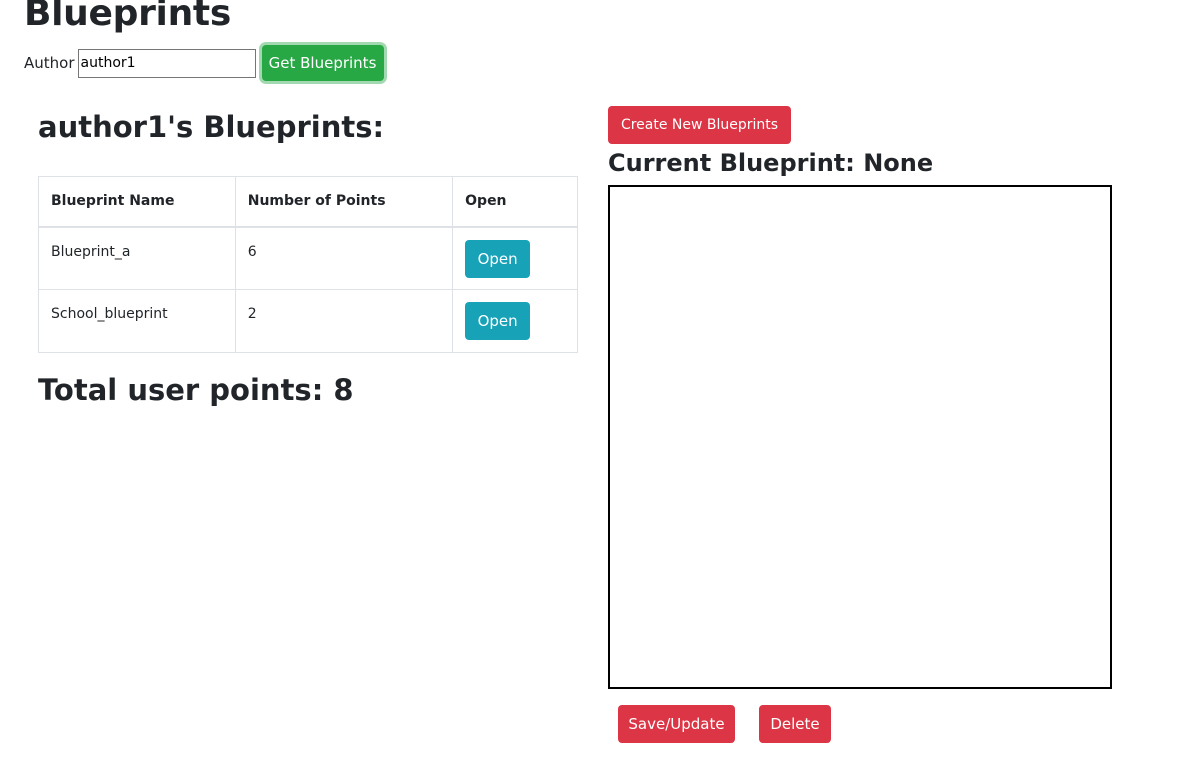 The width and height of the screenshot is (1189, 772). What do you see at coordinates (795, 724) in the screenshot?
I see `delete-button: Delete` at bounding box center [795, 724].